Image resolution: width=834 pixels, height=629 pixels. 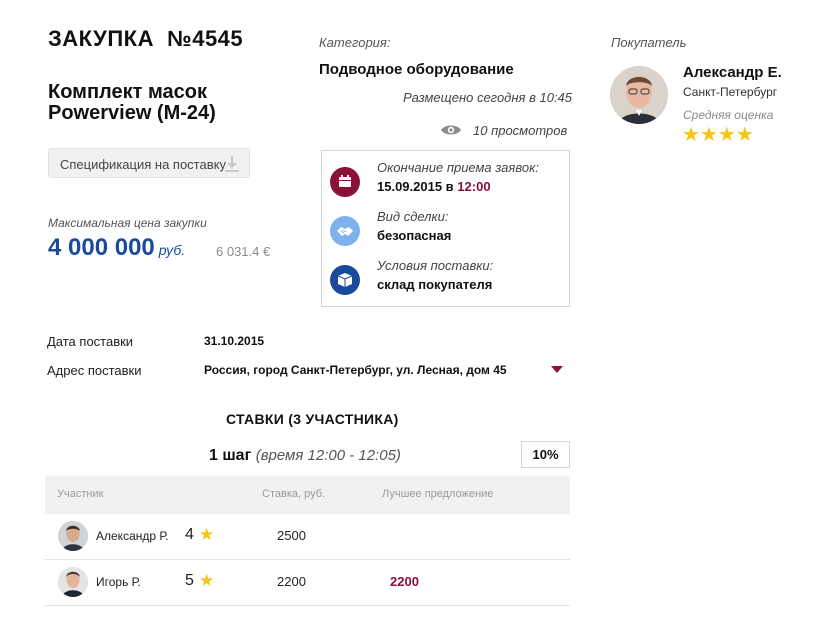 What do you see at coordinates (234, 341) in the screenshot?
I see `delivery-date-value: 31.10.2015` at bounding box center [234, 341].